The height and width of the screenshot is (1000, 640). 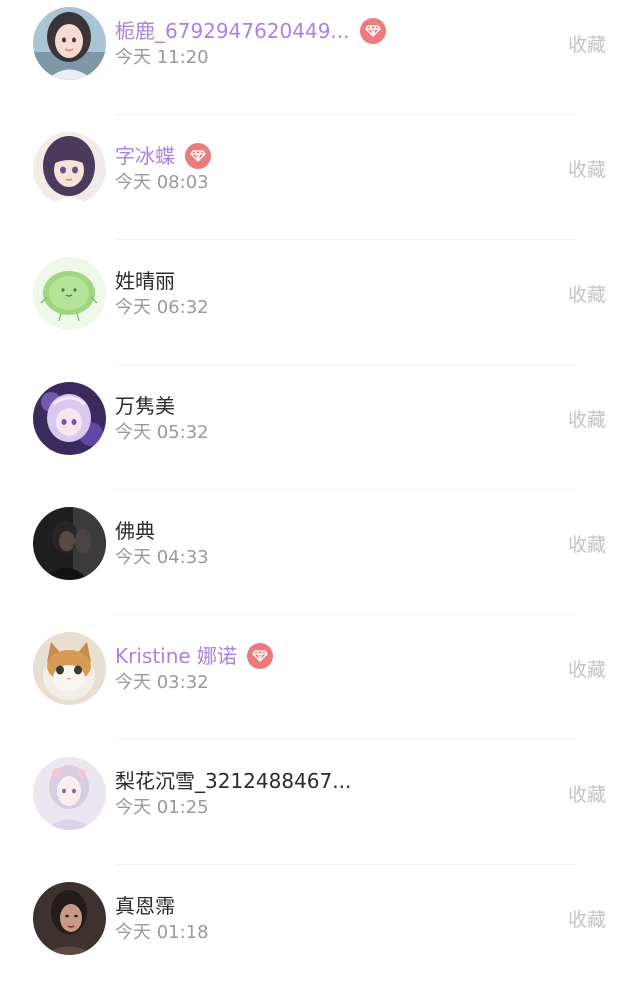 What do you see at coordinates (176, 656) in the screenshot?
I see `user-name: Kristine 娜诺` at bounding box center [176, 656].